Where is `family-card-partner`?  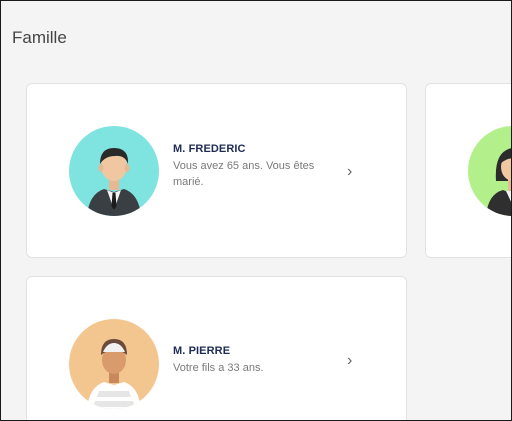 family-card-partner is located at coordinates (468, 170).